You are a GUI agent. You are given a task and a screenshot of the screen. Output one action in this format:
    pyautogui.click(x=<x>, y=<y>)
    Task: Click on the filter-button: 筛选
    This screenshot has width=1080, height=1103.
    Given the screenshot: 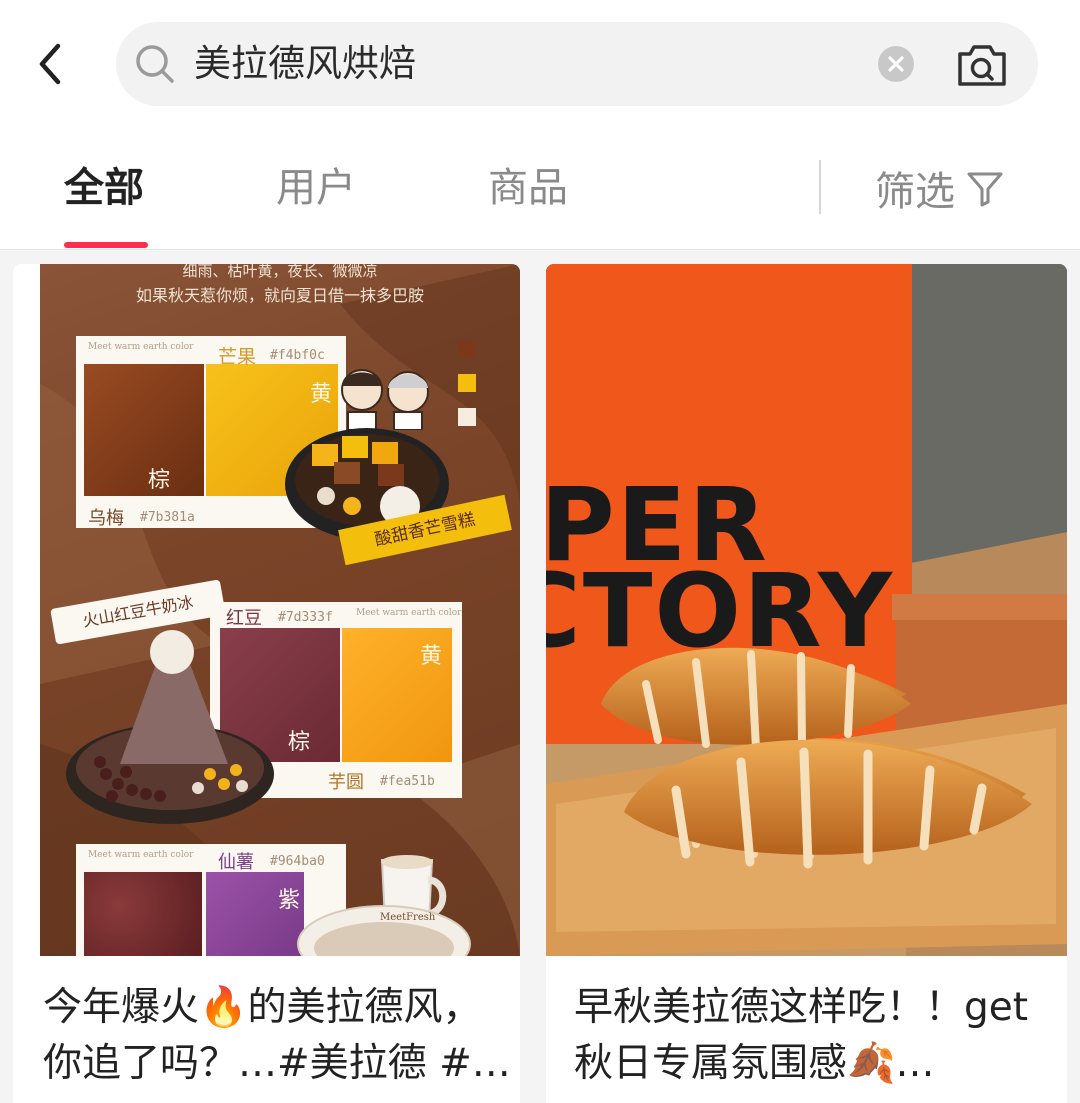 What is the action you would take?
    pyautogui.click(x=940, y=188)
    